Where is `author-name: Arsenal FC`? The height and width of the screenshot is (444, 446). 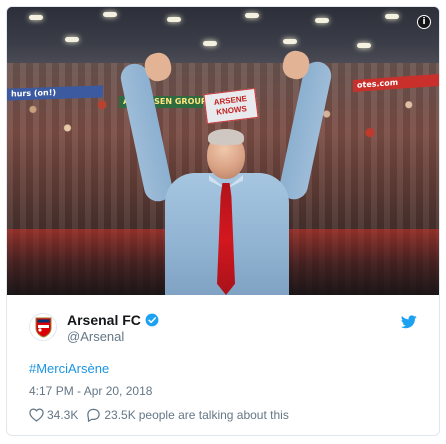
author-name: Arsenal FC is located at coordinates (104, 320).